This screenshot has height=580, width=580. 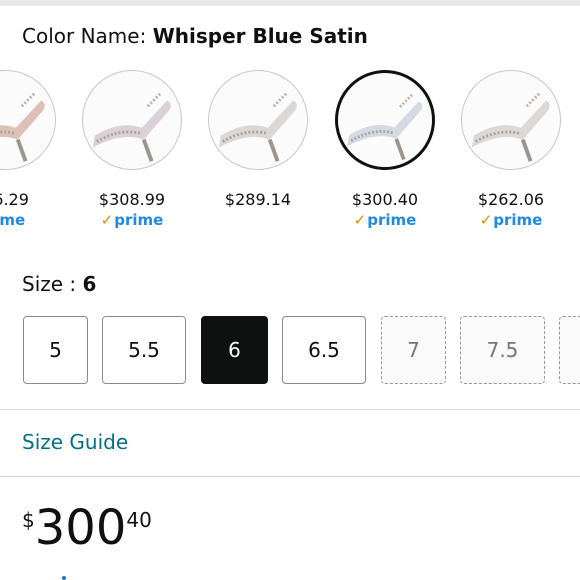 I want to click on size-label: Size :, so click(x=52, y=284).